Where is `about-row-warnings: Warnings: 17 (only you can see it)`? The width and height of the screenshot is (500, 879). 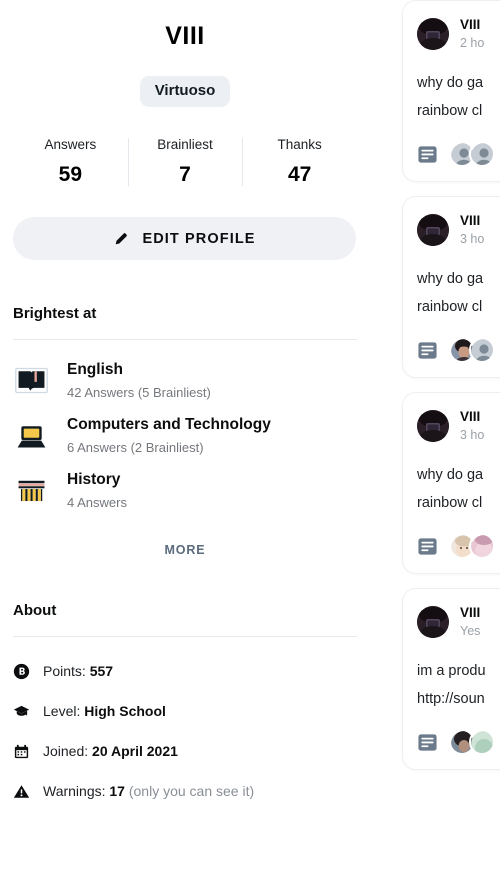 about-row-warnings: Warnings: 17 (only you can see it) is located at coordinates (185, 791).